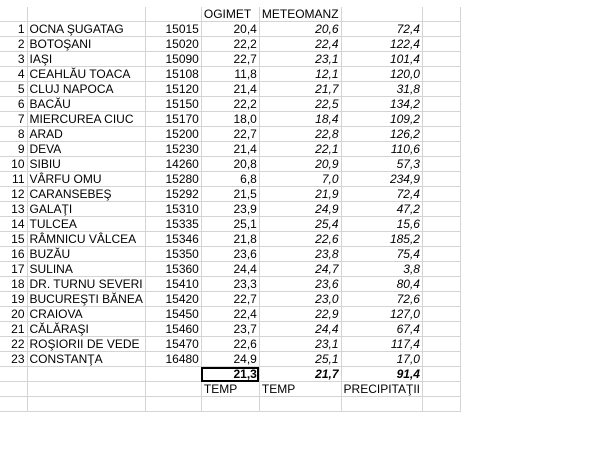 The width and height of the screenshot is (614, 460). What do you see at coordinates (14, 74) in the screenshot?
I see `row-number: 4` at bounding box center [14, 74].